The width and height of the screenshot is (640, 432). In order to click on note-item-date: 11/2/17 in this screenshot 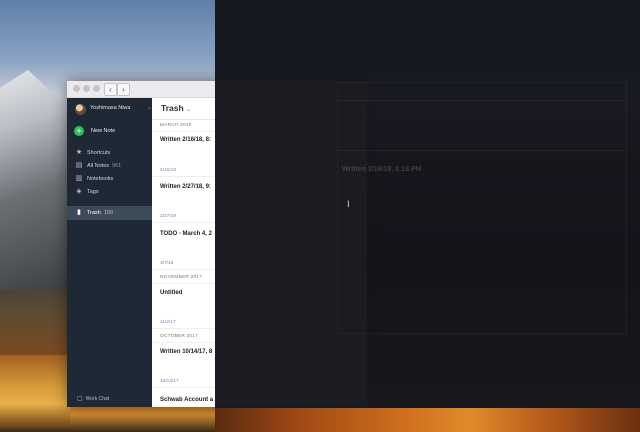, I will do `click(168, 322)`.